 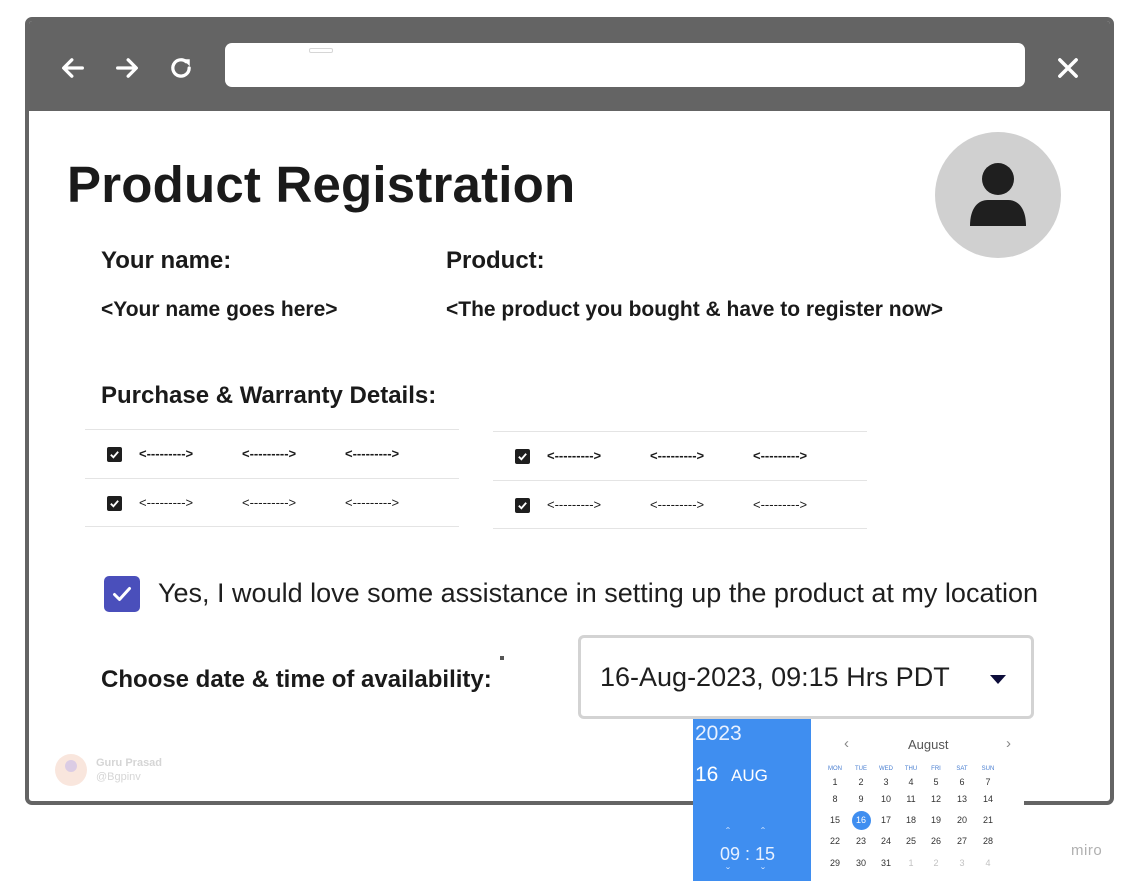 I want to click on calendar-date: 7, so click(x=988, y=782).